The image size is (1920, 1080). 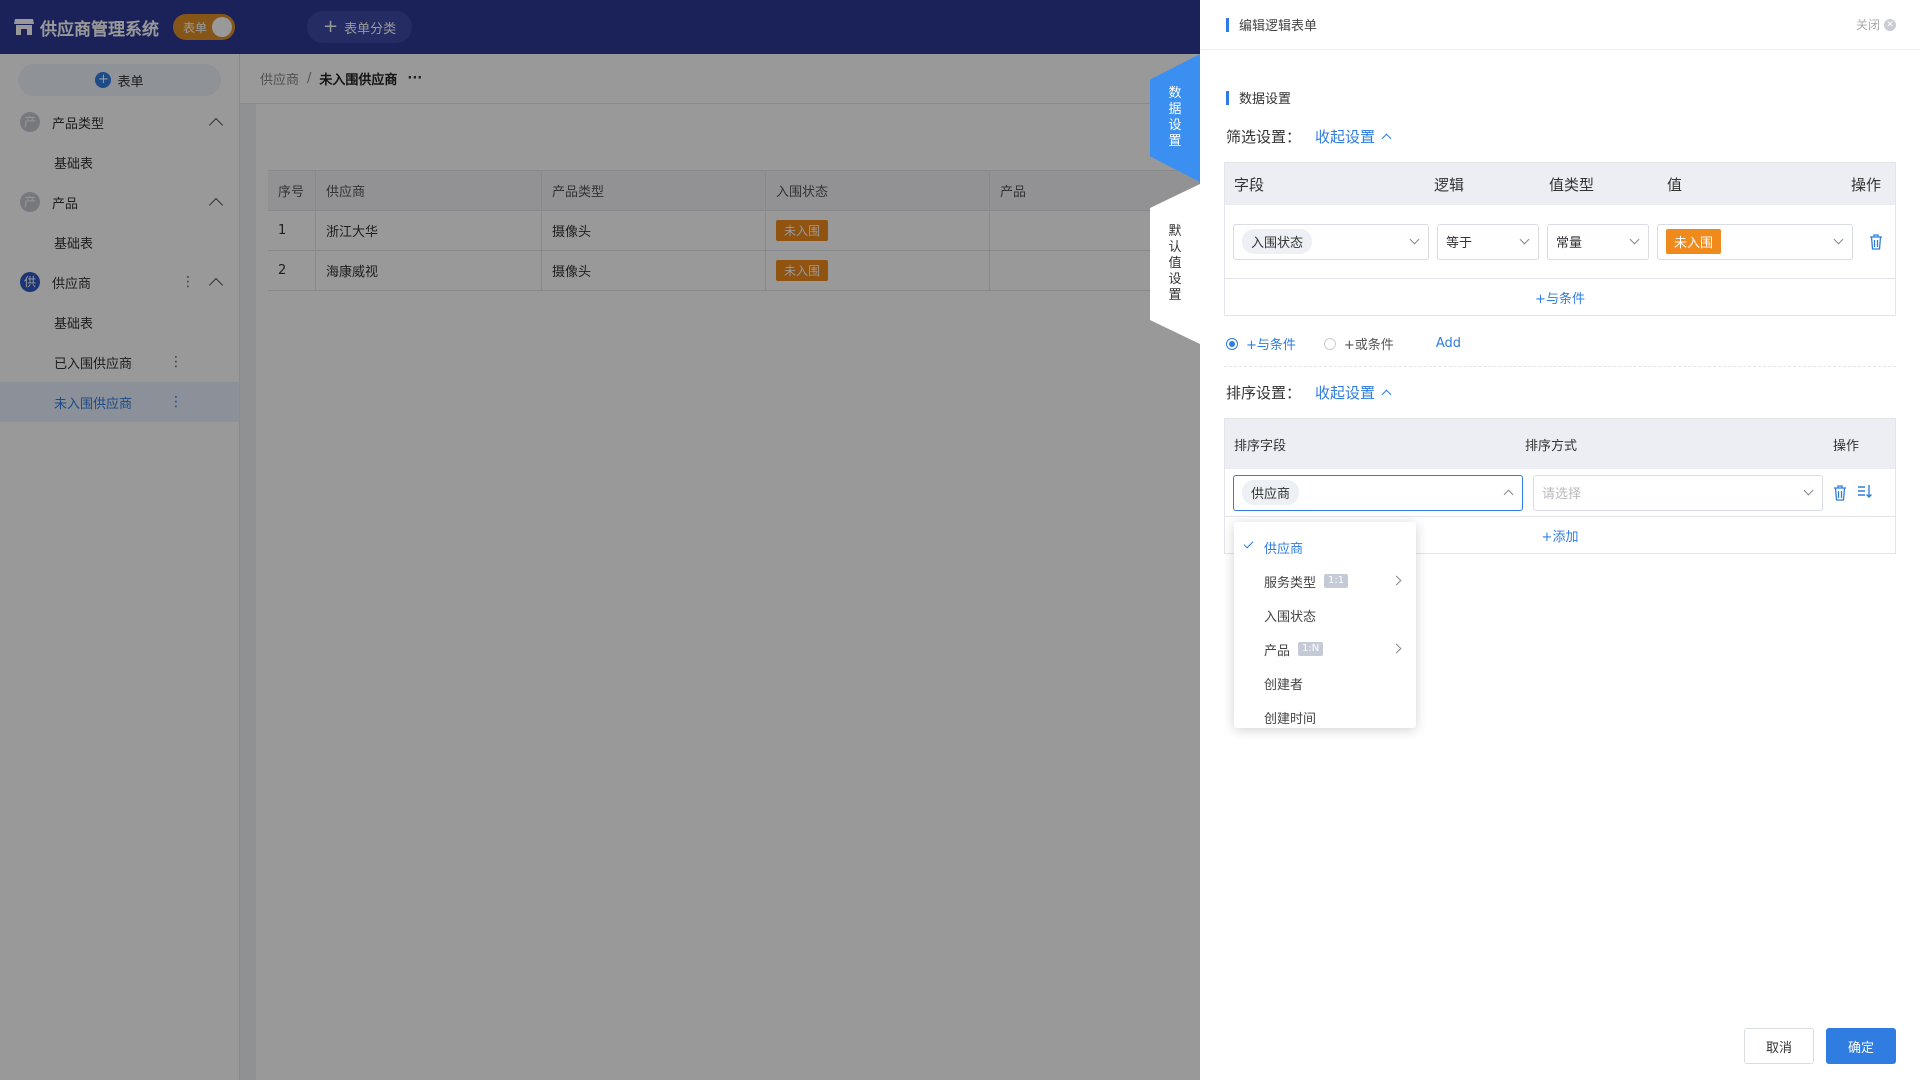 I want to click on value-select: 未入围, so click(x=1755, y=241).